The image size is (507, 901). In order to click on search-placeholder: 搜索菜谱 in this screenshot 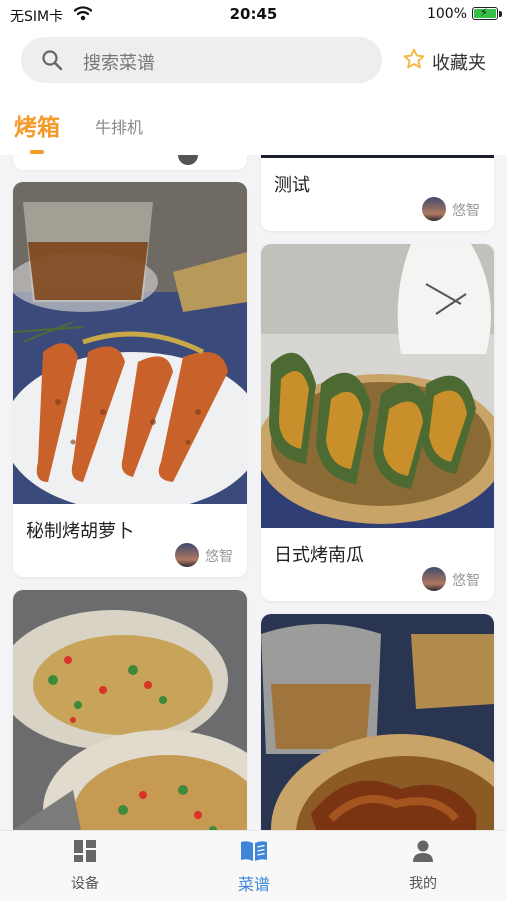, I will do `click(119, 63)`.